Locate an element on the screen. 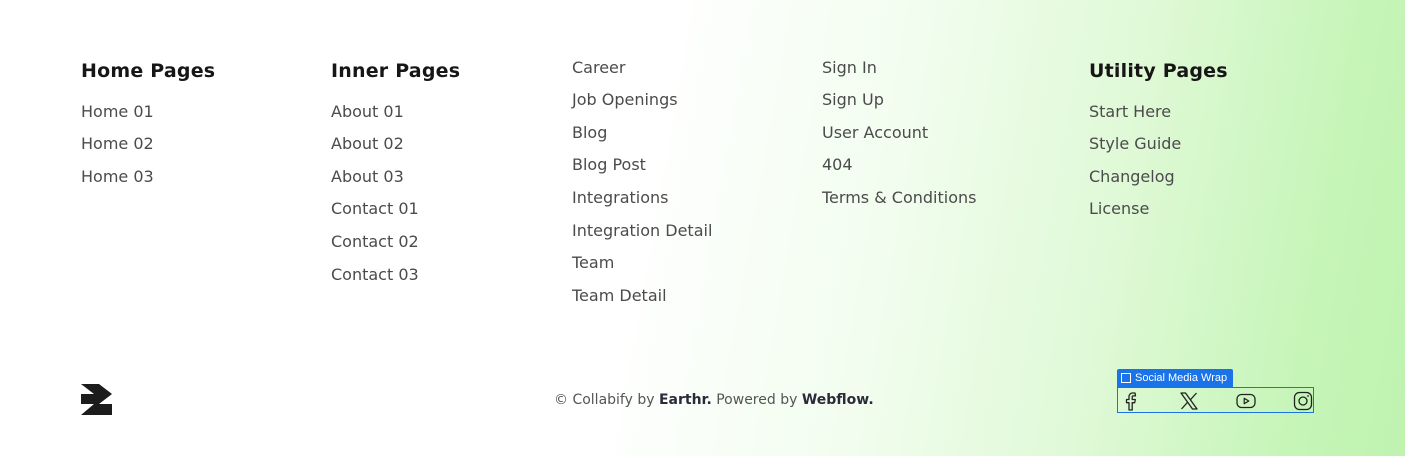 The height and width of the screenshot is (456, 1405). link-blog-post: Blog Post is located at coordinates (609, 164).